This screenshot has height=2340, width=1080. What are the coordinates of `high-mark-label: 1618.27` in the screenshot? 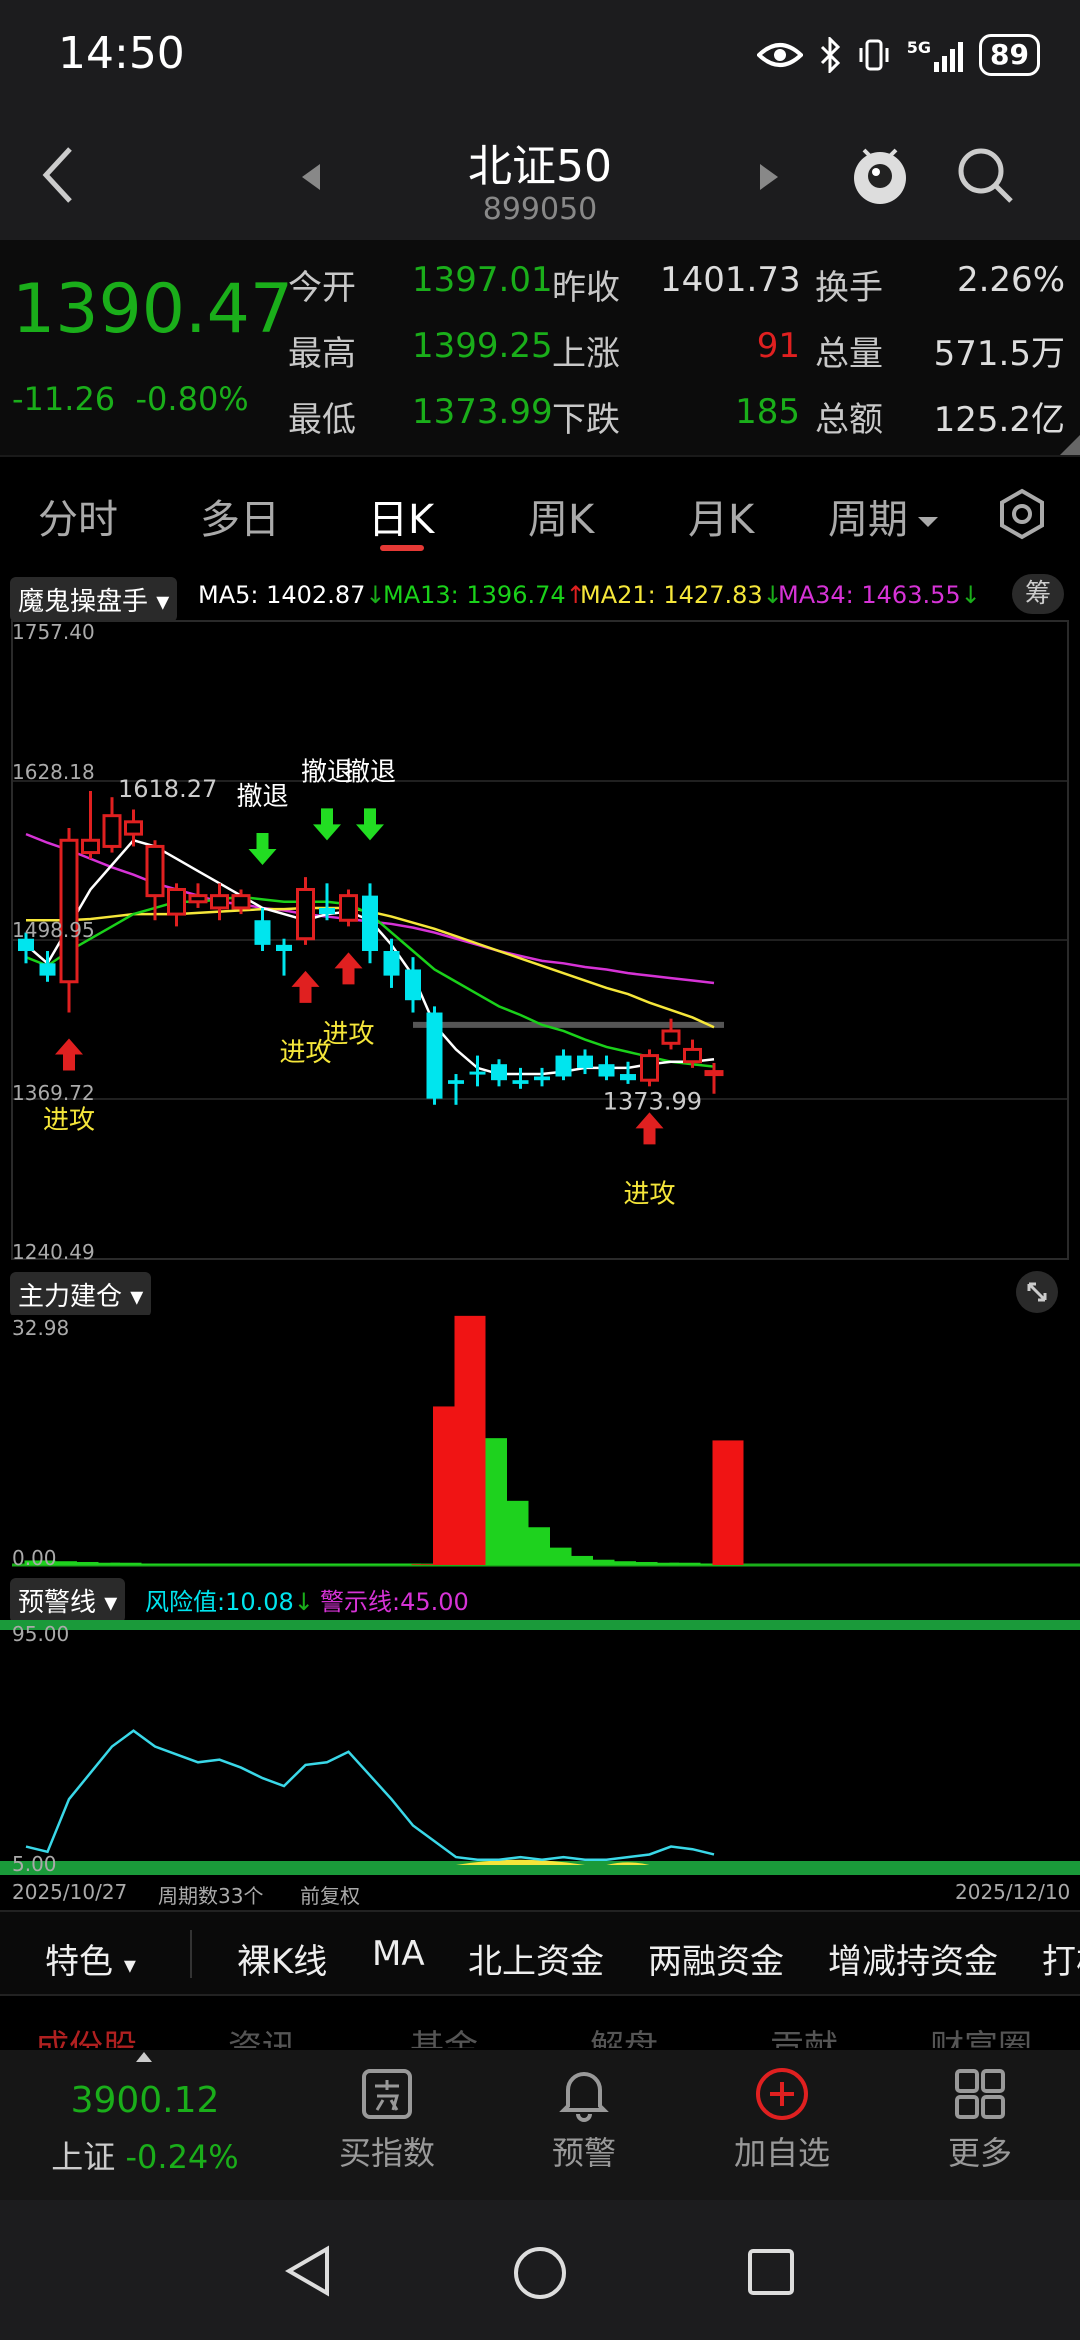 It's located at (167, 789).